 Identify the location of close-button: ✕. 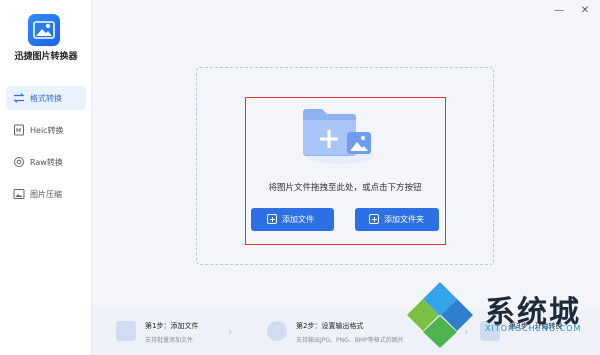
(585, 11).